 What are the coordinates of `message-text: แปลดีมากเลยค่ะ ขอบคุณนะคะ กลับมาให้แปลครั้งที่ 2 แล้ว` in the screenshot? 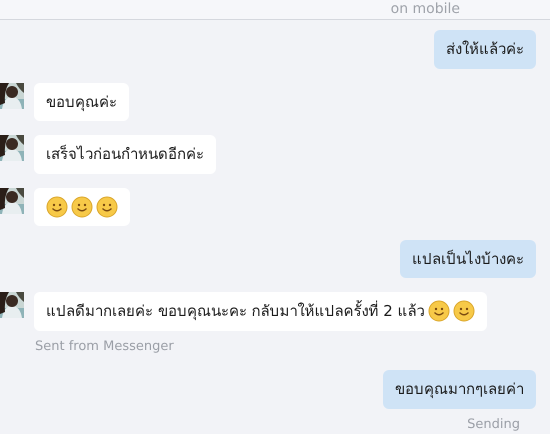 It's located at (235, 311).